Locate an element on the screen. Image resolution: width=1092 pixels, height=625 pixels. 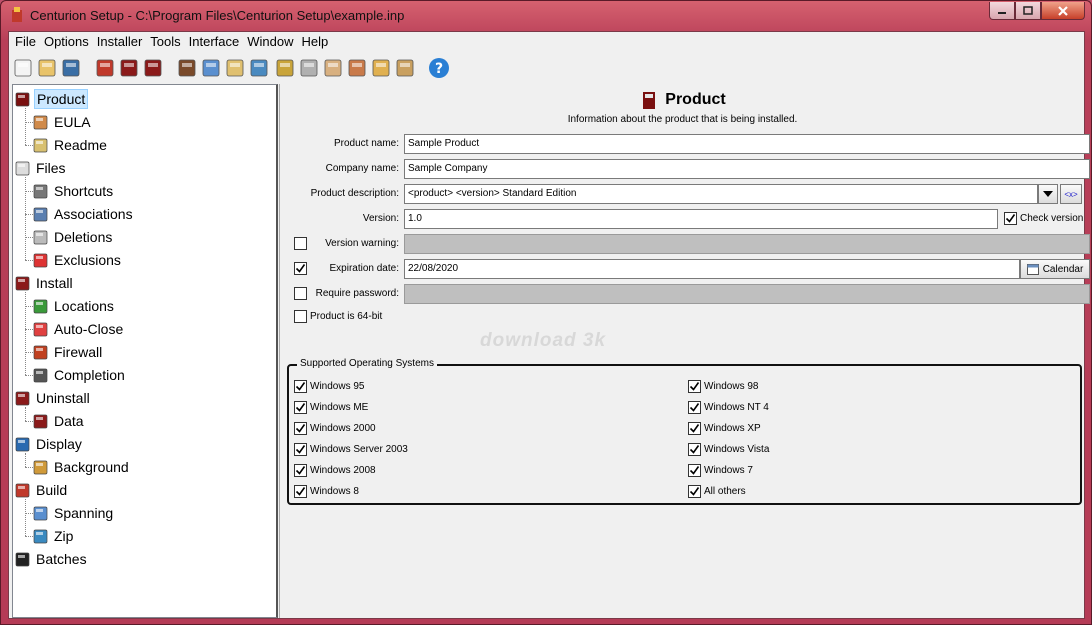
product-name-field: Sample Product is located at coordinates (747, 144).